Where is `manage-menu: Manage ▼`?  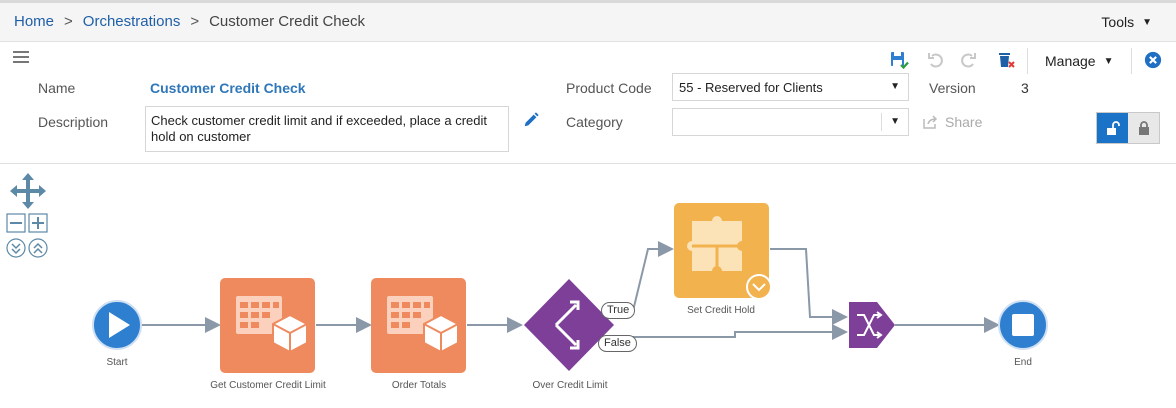
manage-menu: Manage ▼ is located at coordinates (1079, 61).